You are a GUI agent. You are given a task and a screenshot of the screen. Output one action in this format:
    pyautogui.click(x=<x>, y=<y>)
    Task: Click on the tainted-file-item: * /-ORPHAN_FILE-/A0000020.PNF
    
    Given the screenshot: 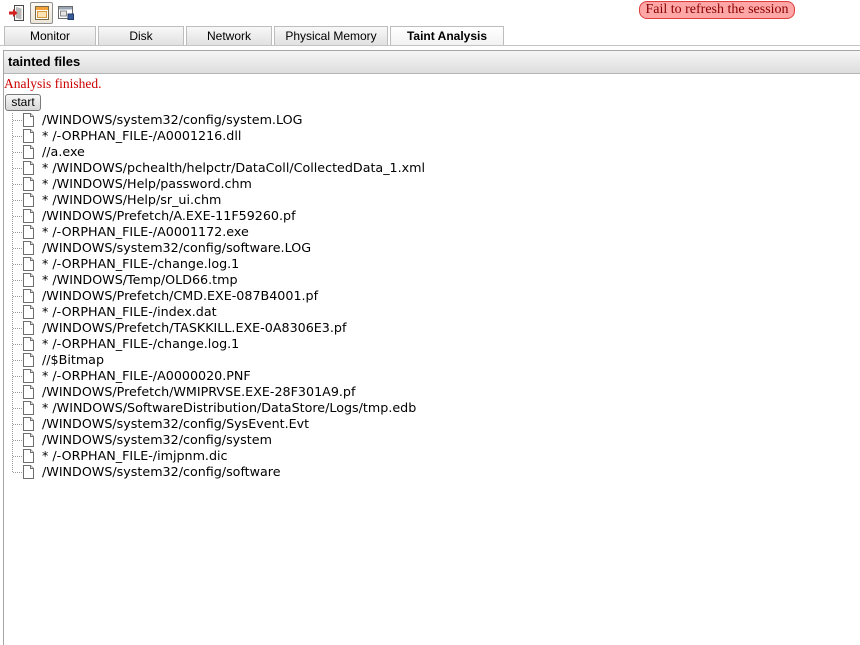 What is the action you would take?
    pyautogui.click(x=424, y=376)
    